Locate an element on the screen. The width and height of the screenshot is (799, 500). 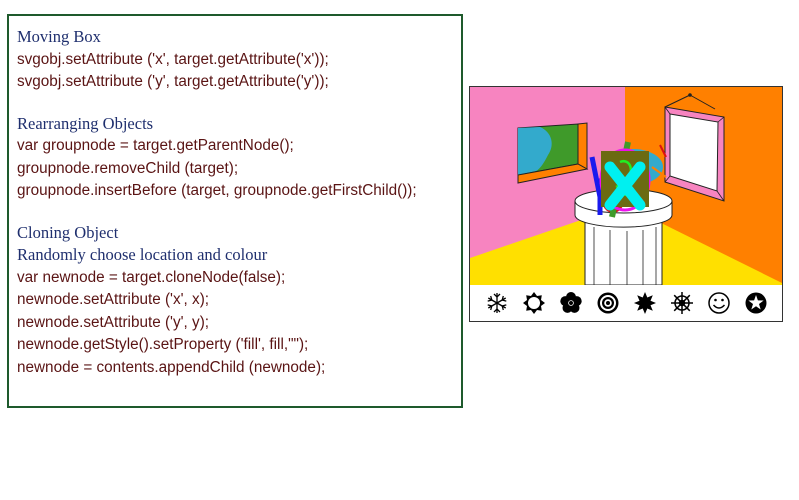
code-line: groupnode.removeChild (target); is located at coordinates (128, 168).